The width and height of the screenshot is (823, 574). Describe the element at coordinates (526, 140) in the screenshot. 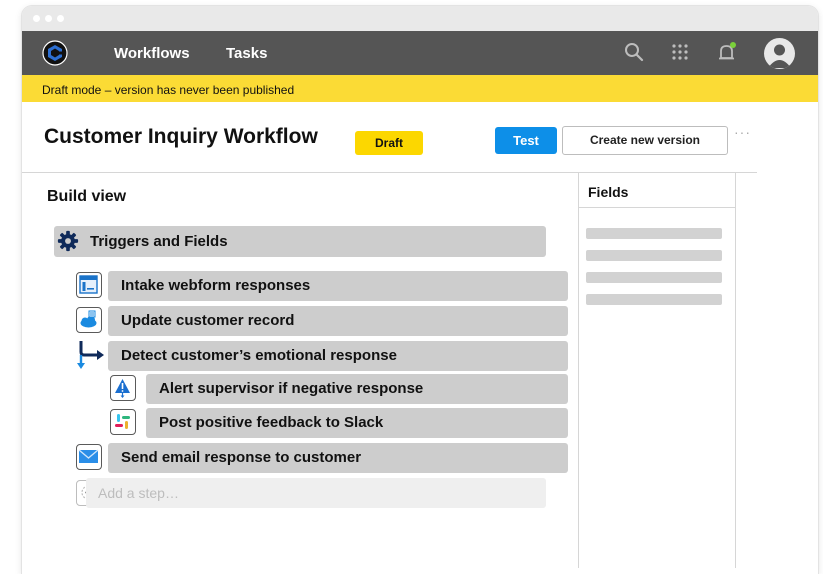

I see `test-button: Test` at that location.